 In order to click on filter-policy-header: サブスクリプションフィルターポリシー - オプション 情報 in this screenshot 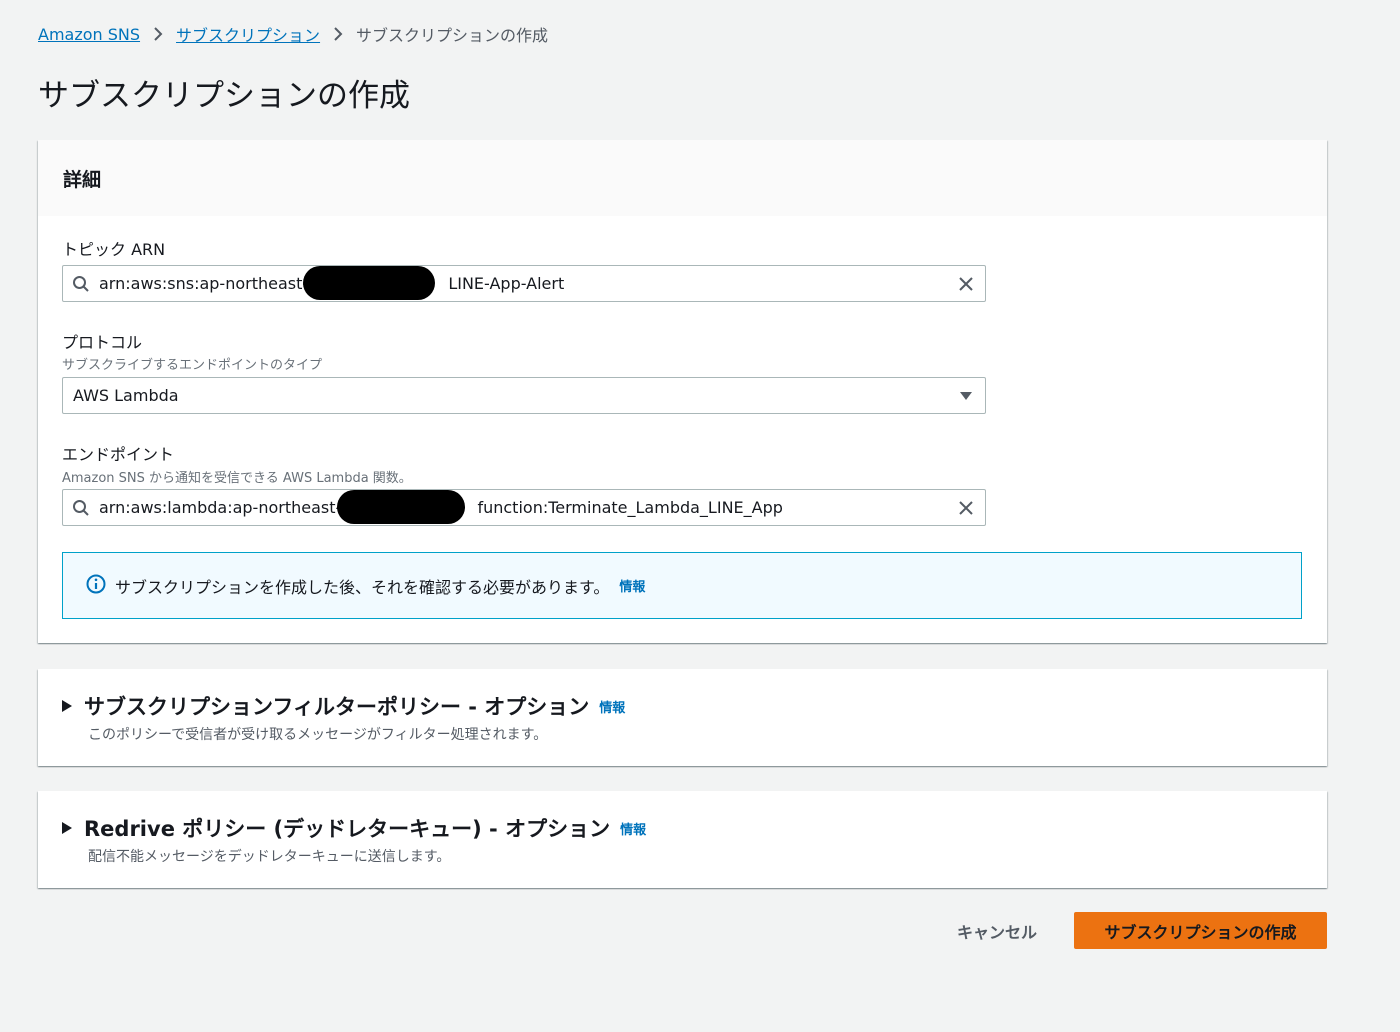, I will do `click(343, 706)`.